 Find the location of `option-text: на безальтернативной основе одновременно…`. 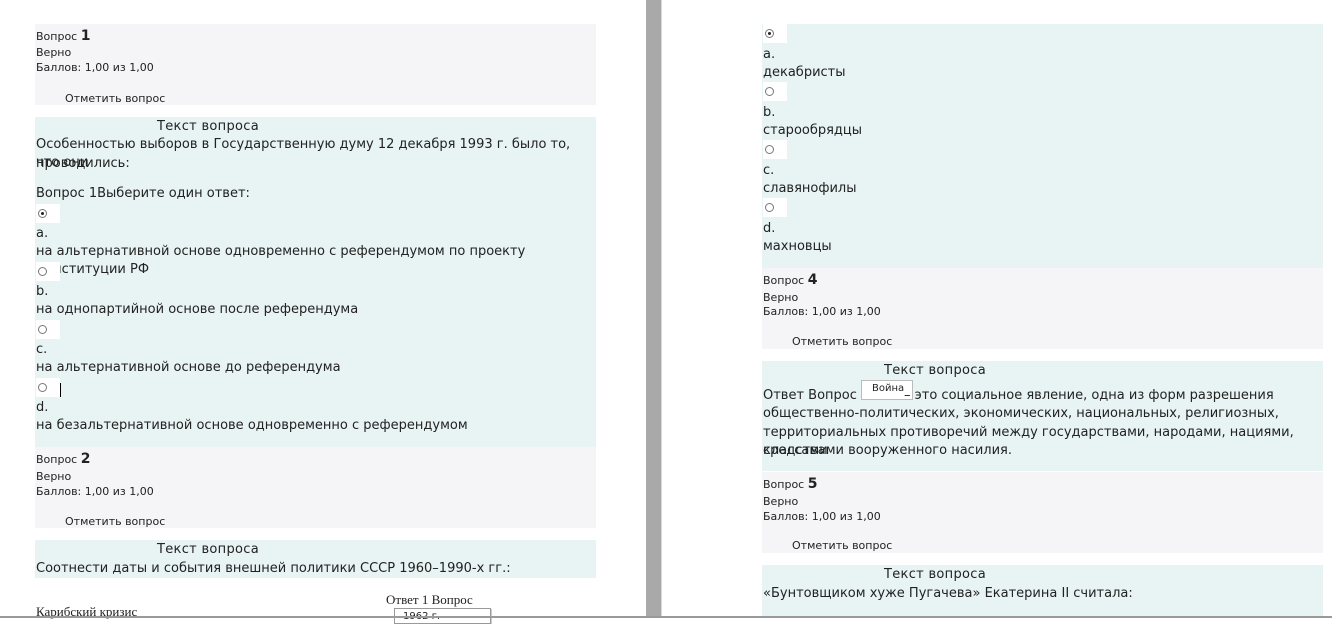

option-text: на безальтернативной основе одновременно… is located at coordinates (252, 426).